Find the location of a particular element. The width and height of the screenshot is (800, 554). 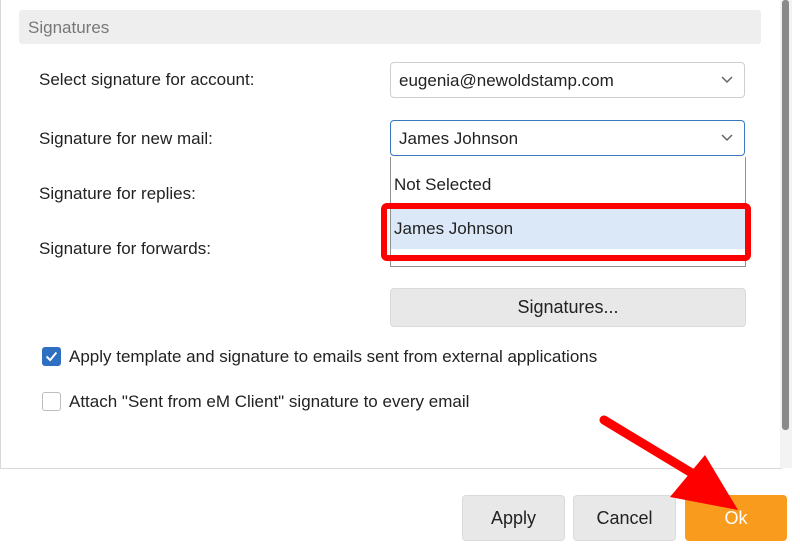

highlight-box is located at coordinates (566, 232).